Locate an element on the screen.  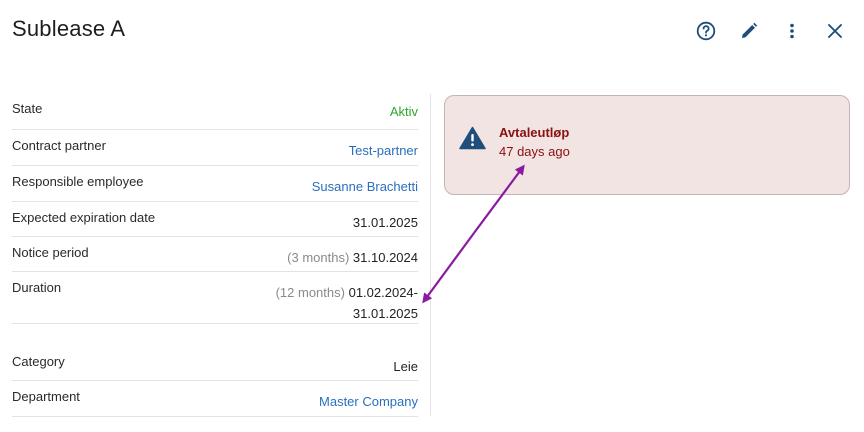
notice-period-label: Notice period is located at coordinates (50, 252).